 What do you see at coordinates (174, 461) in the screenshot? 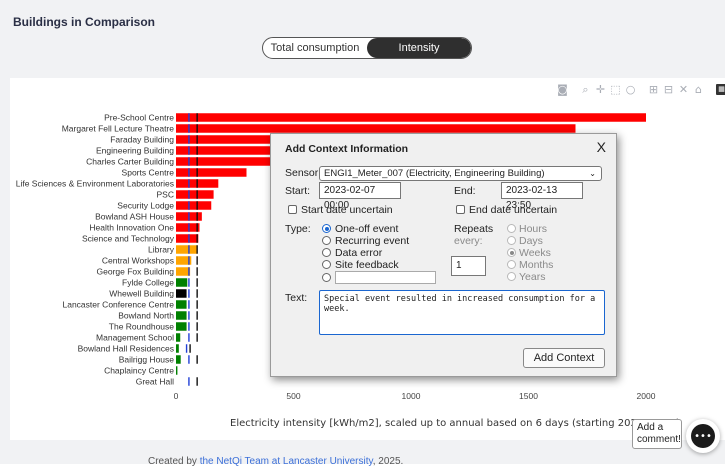
I see `footer-prefix: Created by` at bounding box center [174, 461].